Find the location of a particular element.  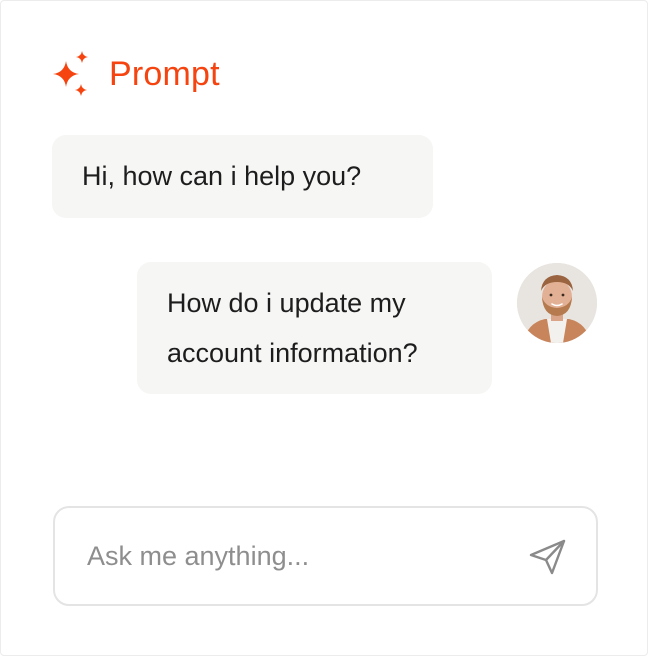

message-composer is located at coordinates (325, 556).